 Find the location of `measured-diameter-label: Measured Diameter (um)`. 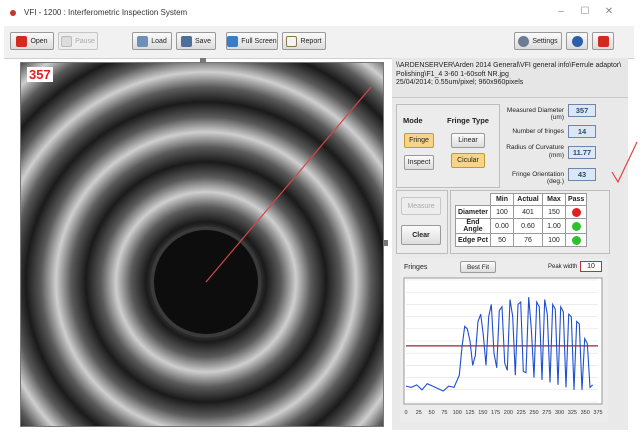

measured-diameter-label: Measured Diameter (um) is located at coordinates (535, 114).